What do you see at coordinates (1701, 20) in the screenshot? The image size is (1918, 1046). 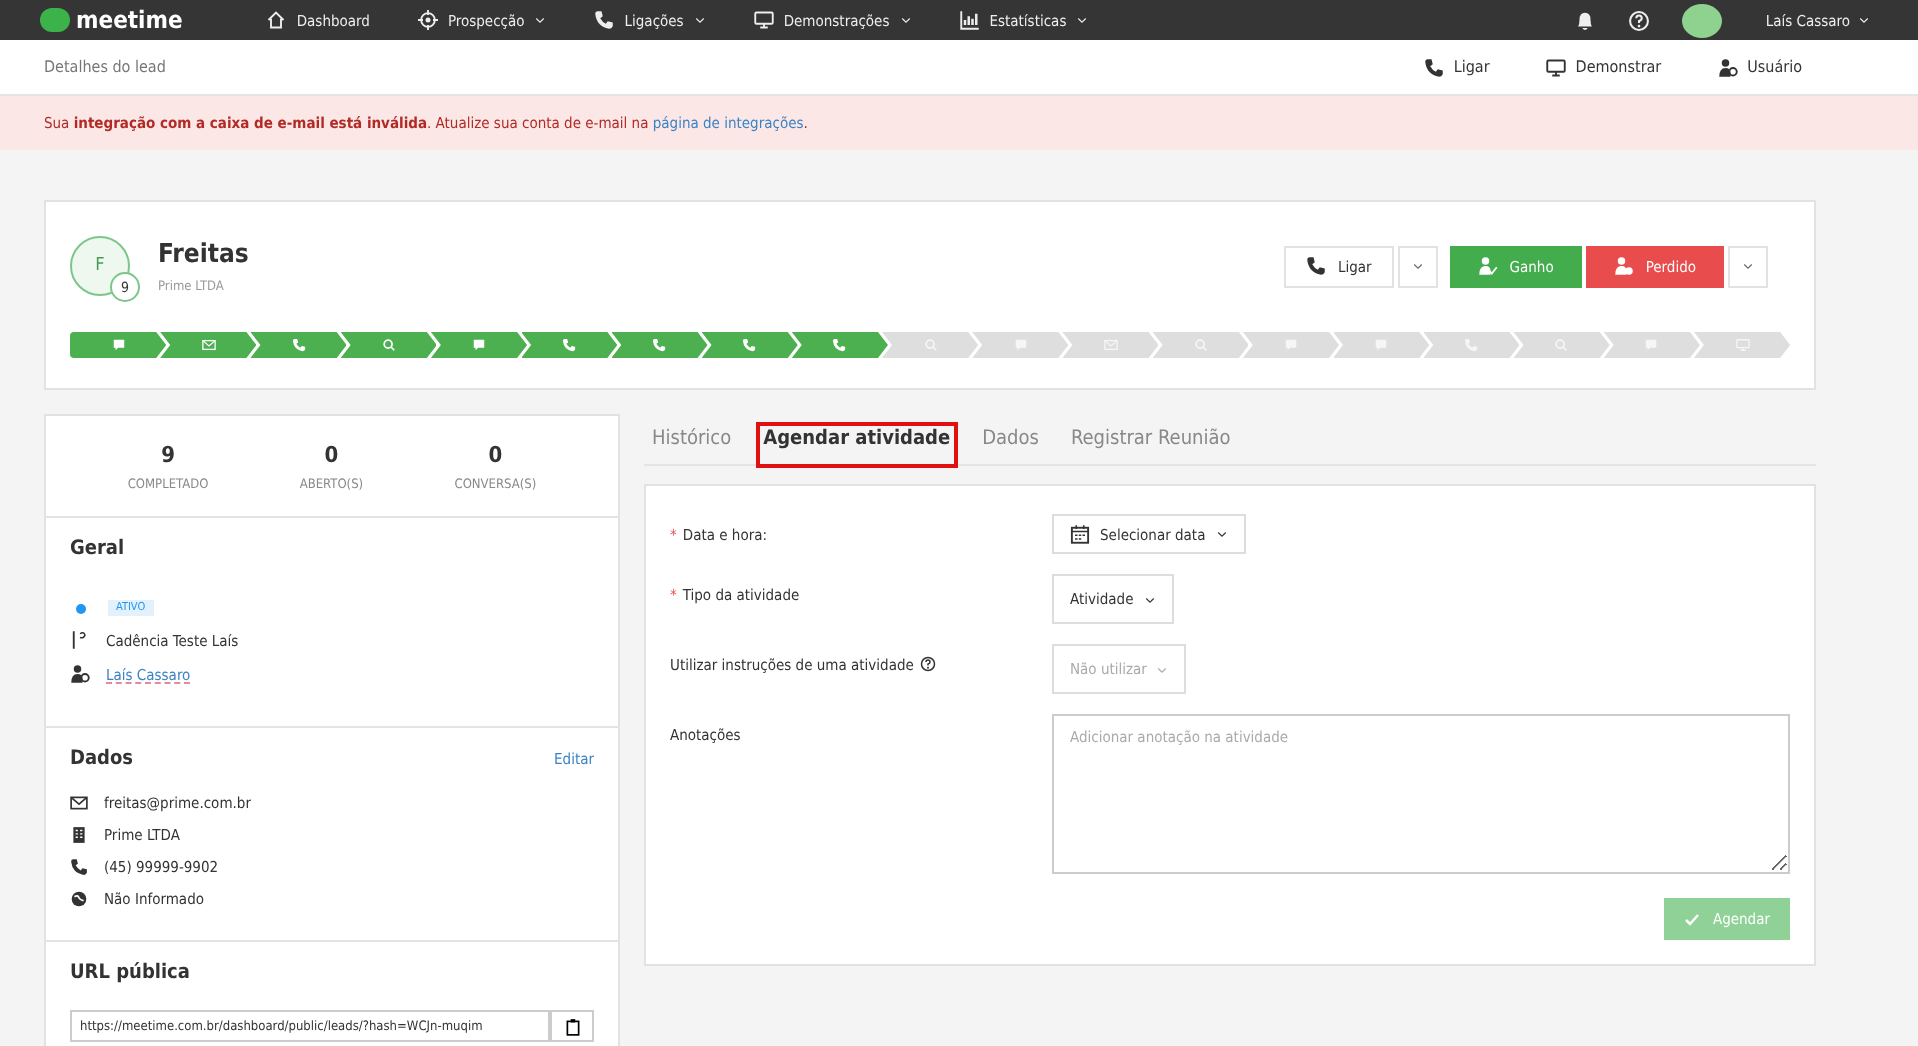 I see `avatar` at bounding box center [1701, 20].